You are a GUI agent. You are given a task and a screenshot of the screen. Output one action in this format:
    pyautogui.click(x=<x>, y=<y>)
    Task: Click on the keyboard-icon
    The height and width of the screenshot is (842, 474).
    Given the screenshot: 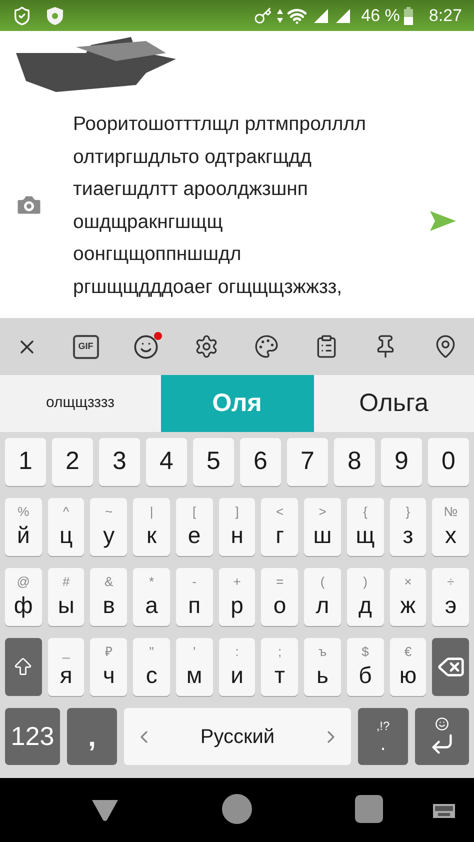 What is the action you would take?
    pyautogui.click(x=444, y=811)
    